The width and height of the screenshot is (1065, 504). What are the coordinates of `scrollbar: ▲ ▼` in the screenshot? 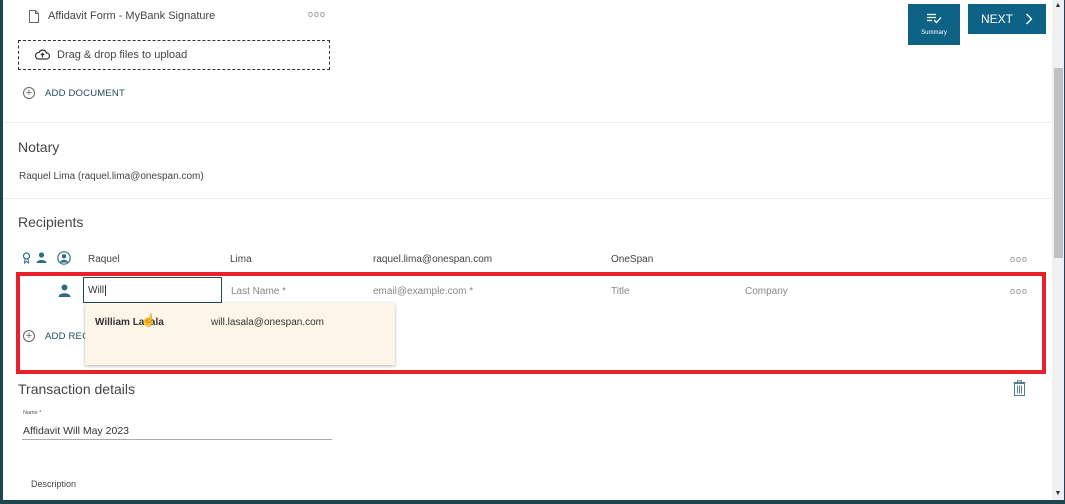 It's located at (1058, 250).